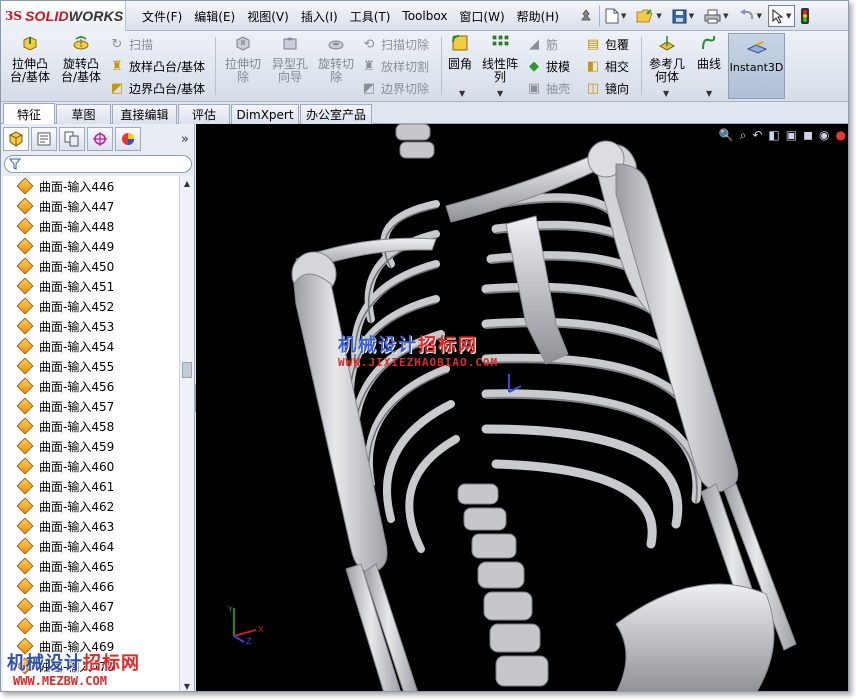 The width and height of the screenshot is (856, 700). What do you see at coordinates (424, 16) in the screenshot?
I see `menu-toolbox: Toolbox` at bounding box center [424, 16].